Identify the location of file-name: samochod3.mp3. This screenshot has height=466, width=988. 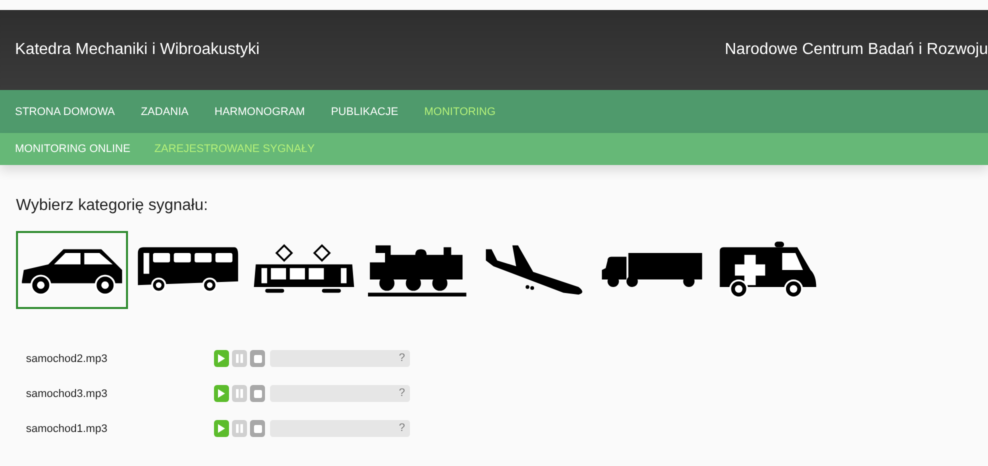
(66, 394).